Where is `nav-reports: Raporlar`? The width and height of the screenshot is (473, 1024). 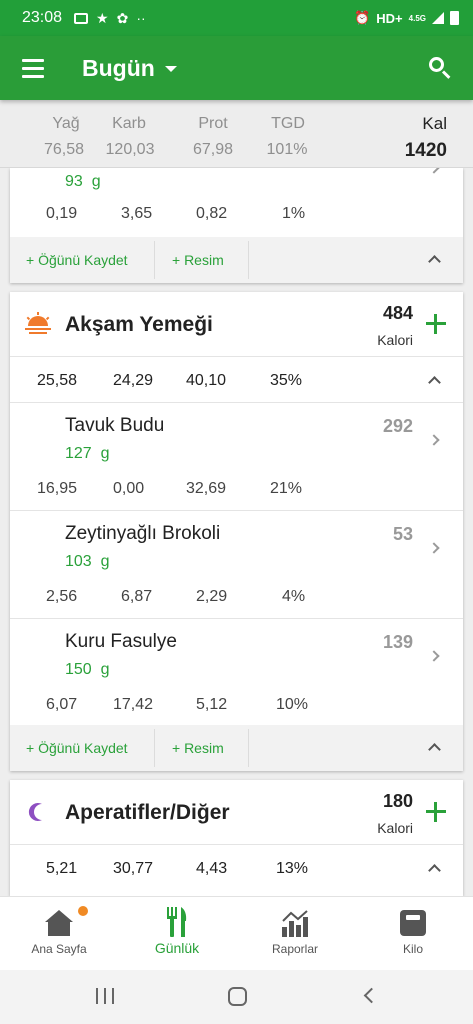
nav-reports: Raporlar is located at coordinates (295, 934).